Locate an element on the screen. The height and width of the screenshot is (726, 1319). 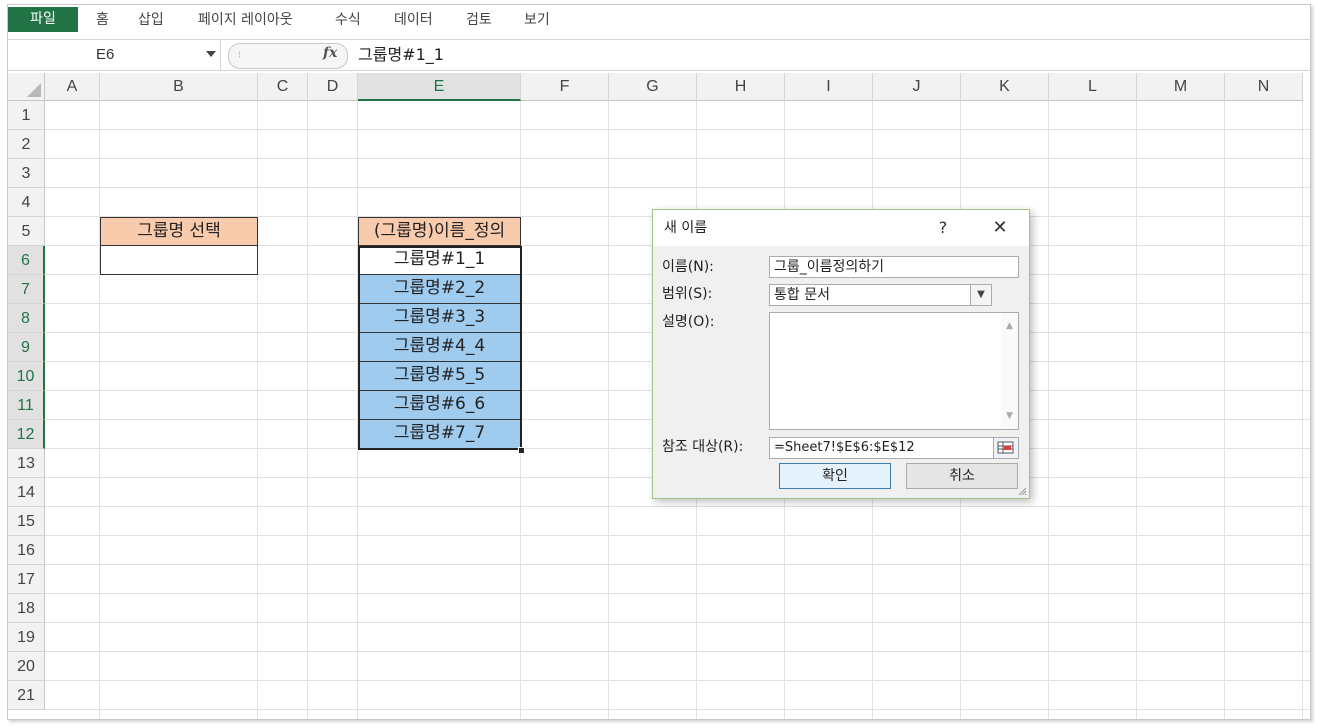
column-header-c: C is located at coordinates (283, 87).